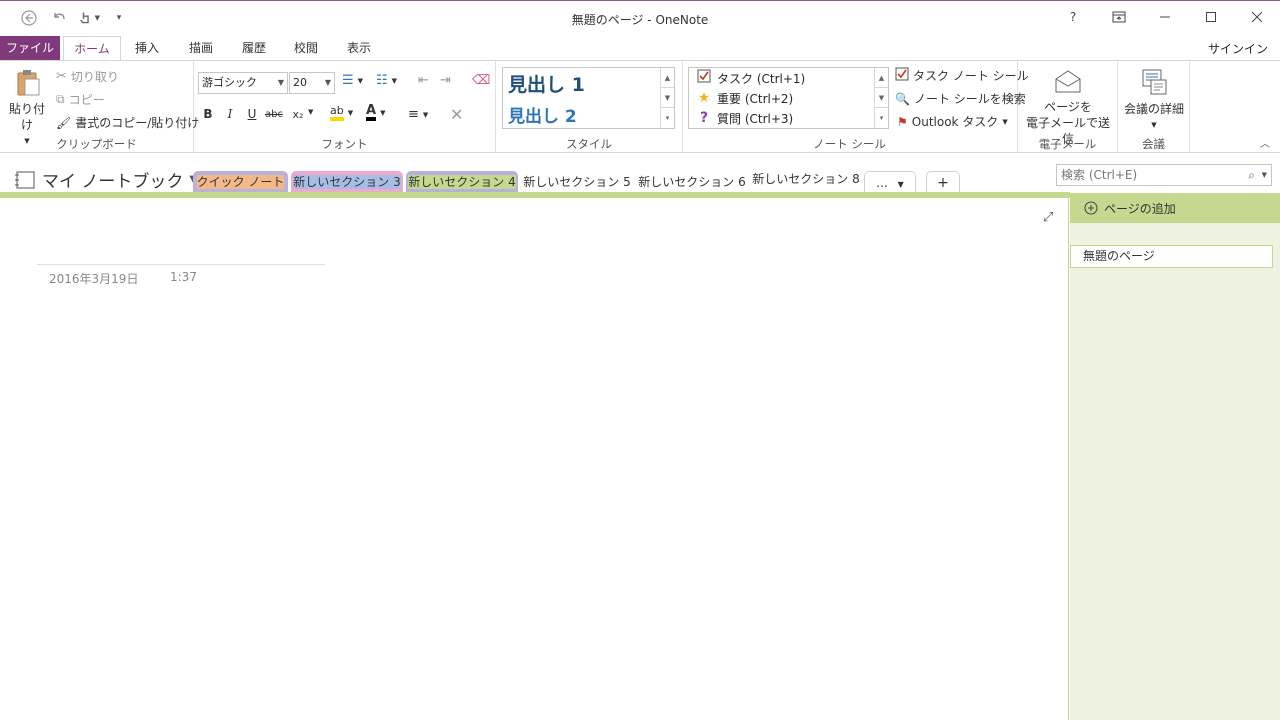 The height and width of the screenshot is (720, 1280). Describe the element at coordinates (252, 114) in the screenshot. I see `underline-button: U` at that location.